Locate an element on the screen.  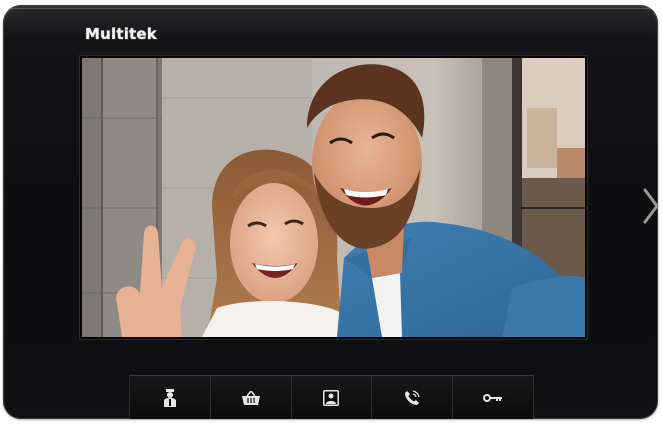
phone-call-icon is located at coordinates (412, 397).